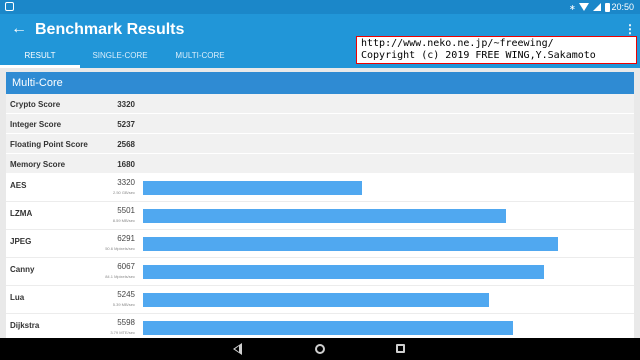 This screenshot has height=360, width=640. Describe the element at coordinates (40, 58) in the screenshot. I see `tab-result: RESULT` at that location.